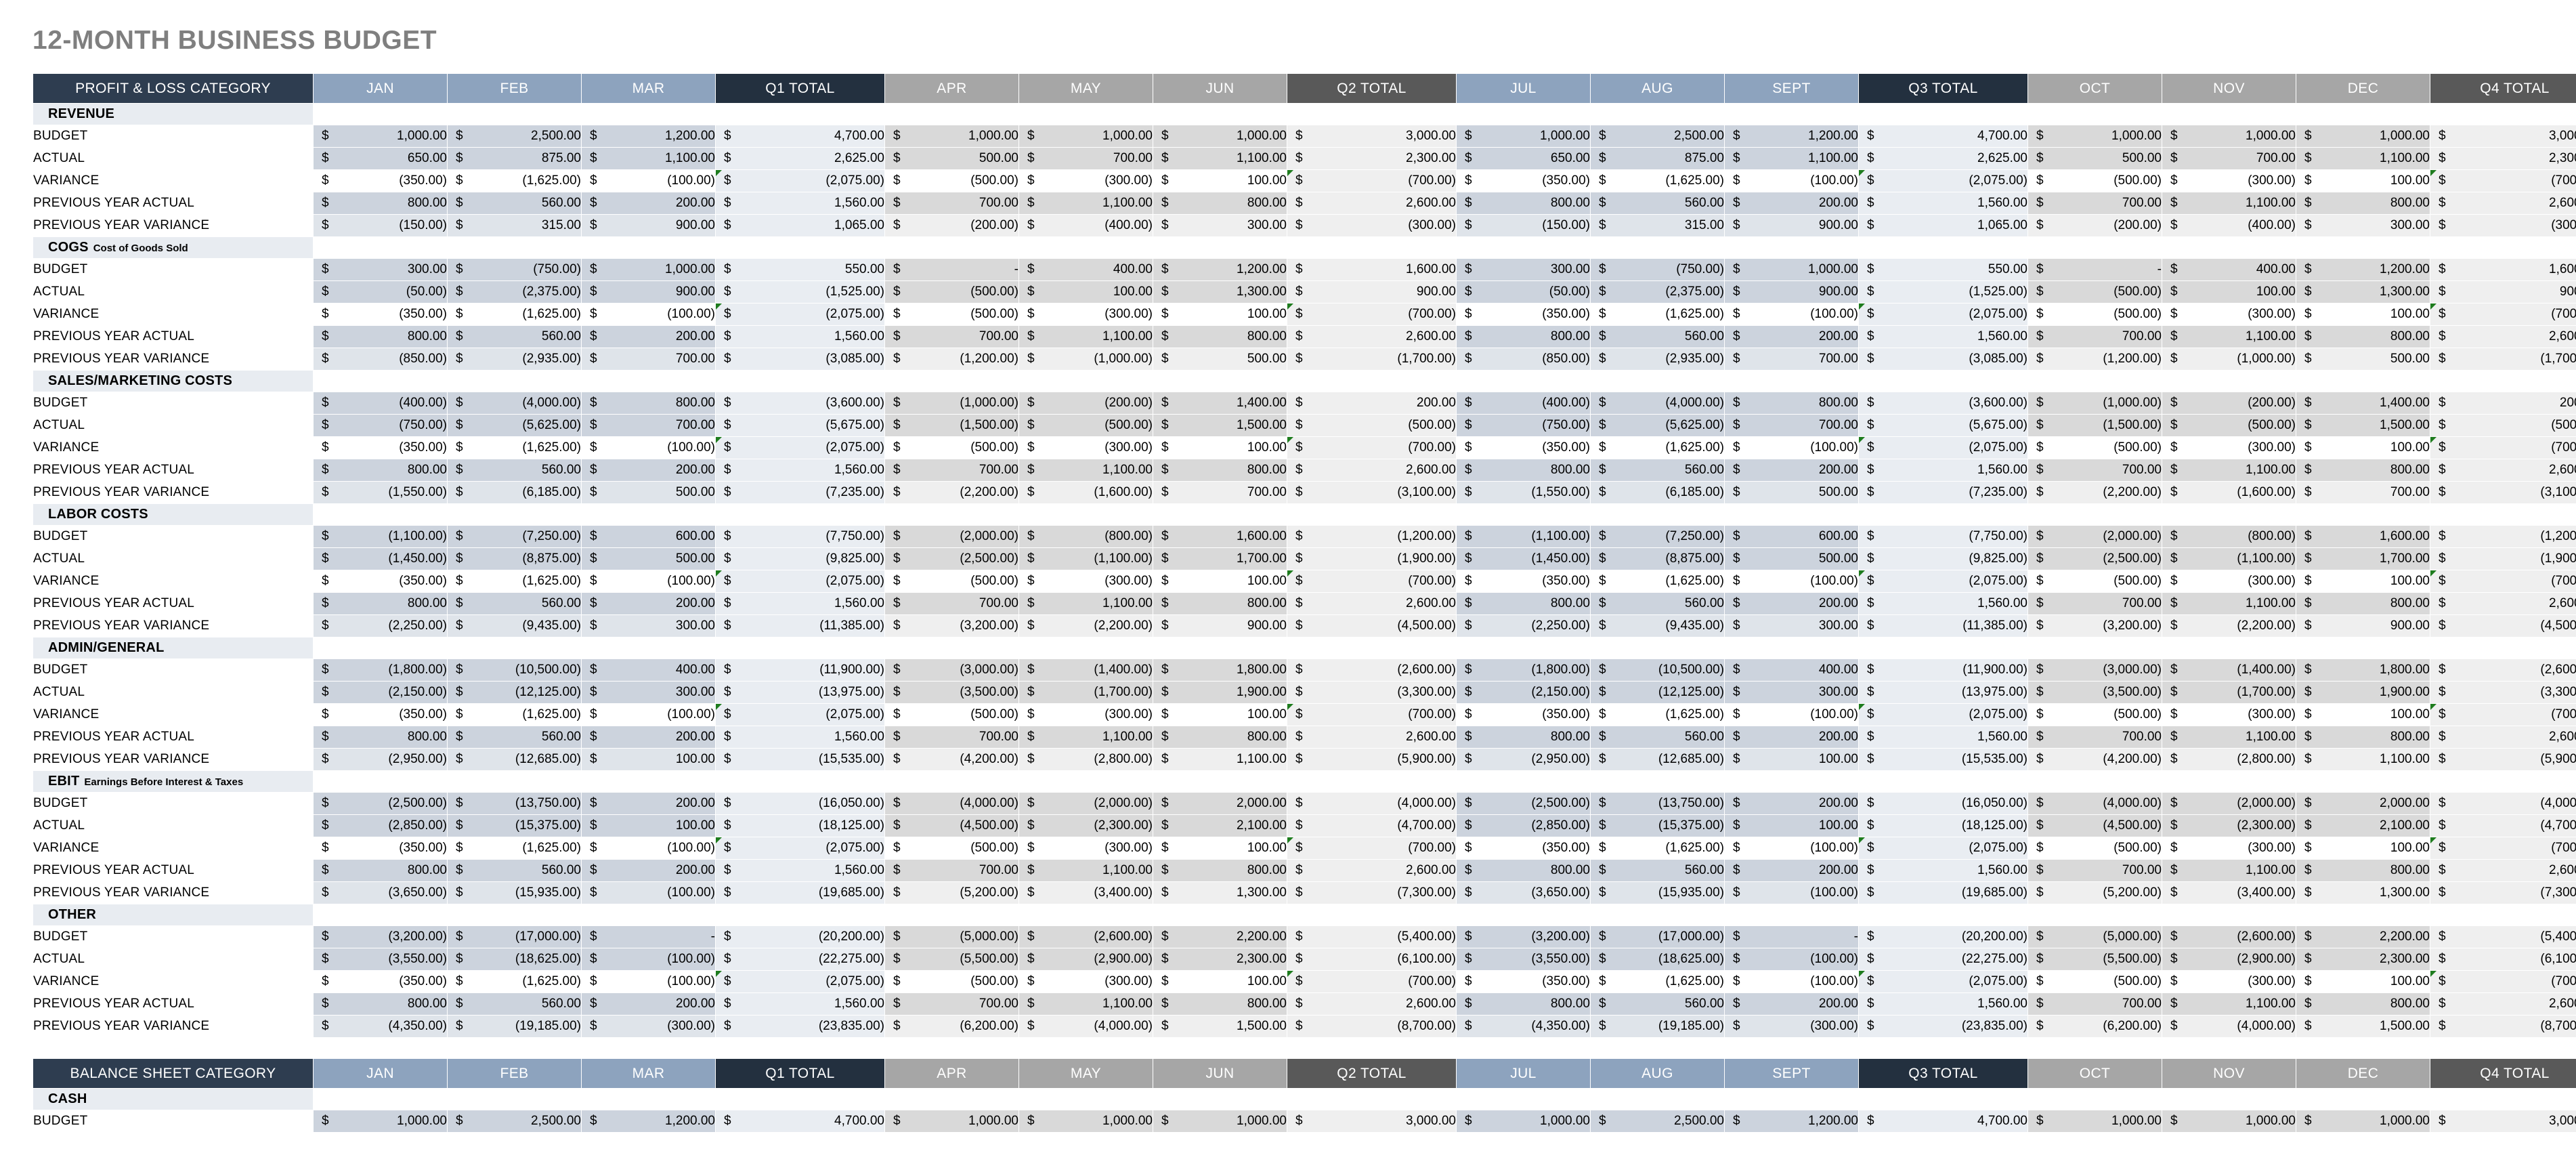 The height and width of the screenshot is (1172, 2576). Describe the element at coordinates (2503, 1121) in the screenshot. I see `cell-q4: $3,000.00` at that location.